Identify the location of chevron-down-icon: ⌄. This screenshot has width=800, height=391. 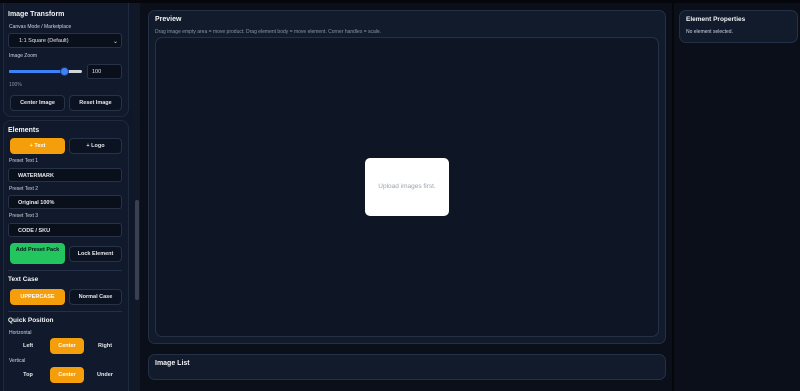
(115, 42).